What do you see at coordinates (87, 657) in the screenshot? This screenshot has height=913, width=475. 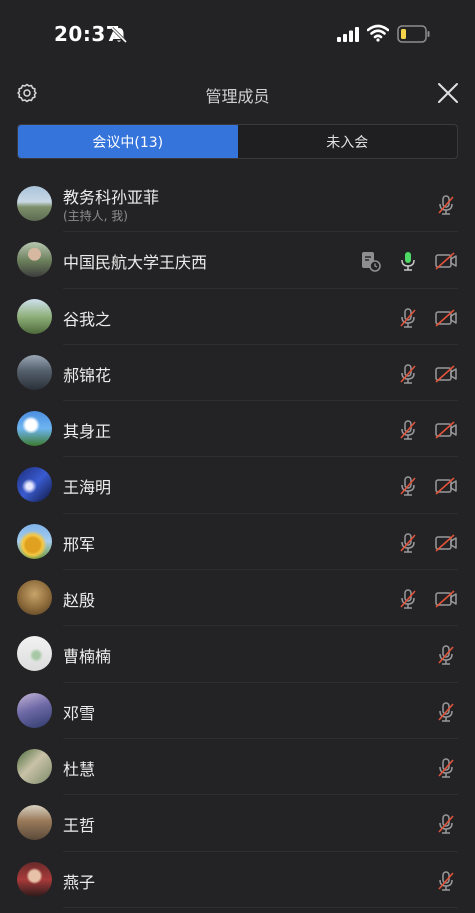 I see `member-name: 曹楠楠` at bounding box center [87, 657].